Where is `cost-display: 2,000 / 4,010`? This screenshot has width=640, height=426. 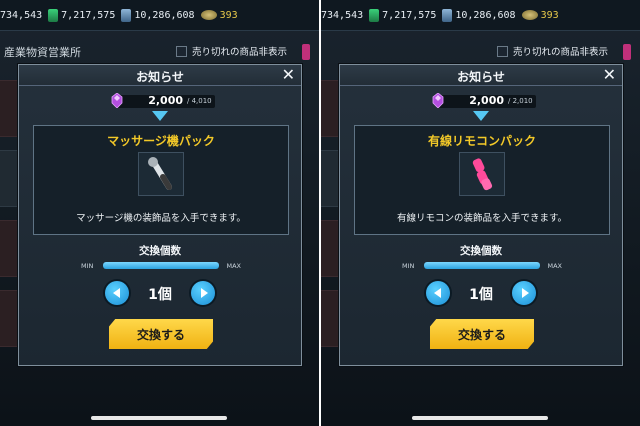 cost-display: 2,000 / 4,010 is located at coordinates (160, 101).